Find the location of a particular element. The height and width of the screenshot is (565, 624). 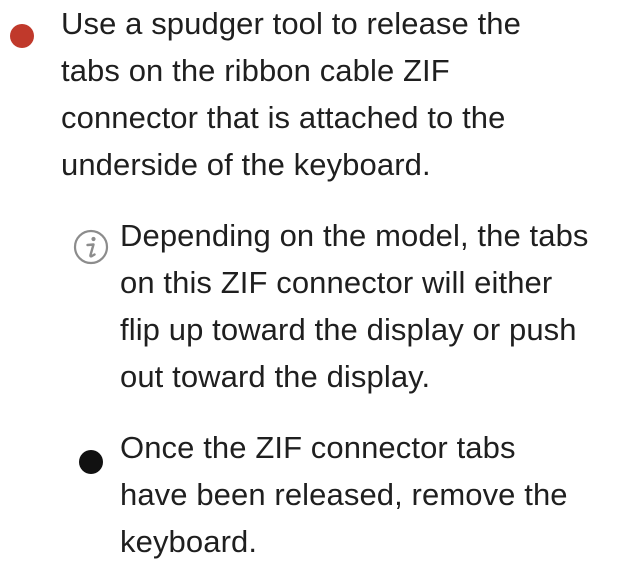

bullet-3-line-2: have been released, remove the is located at coordinates (344, 494).